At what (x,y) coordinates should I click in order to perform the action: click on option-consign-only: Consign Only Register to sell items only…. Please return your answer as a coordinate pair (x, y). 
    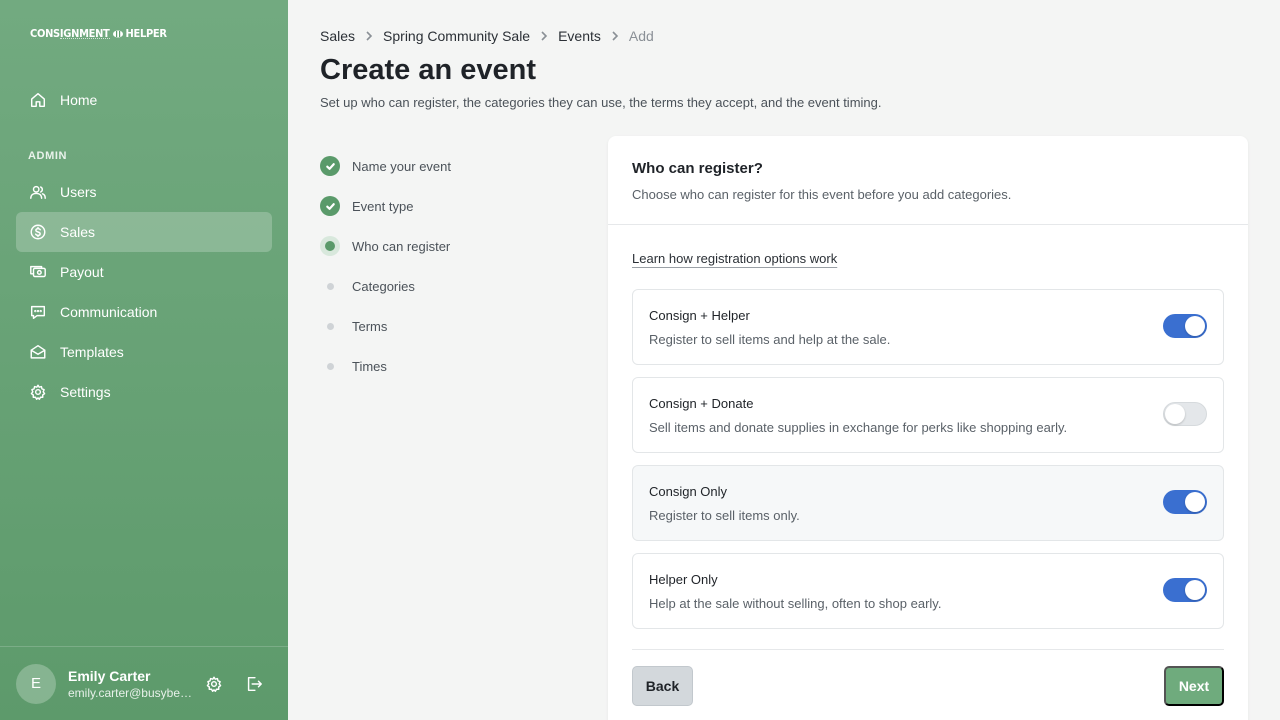
    Looking at the image, I should click on (928, 503).